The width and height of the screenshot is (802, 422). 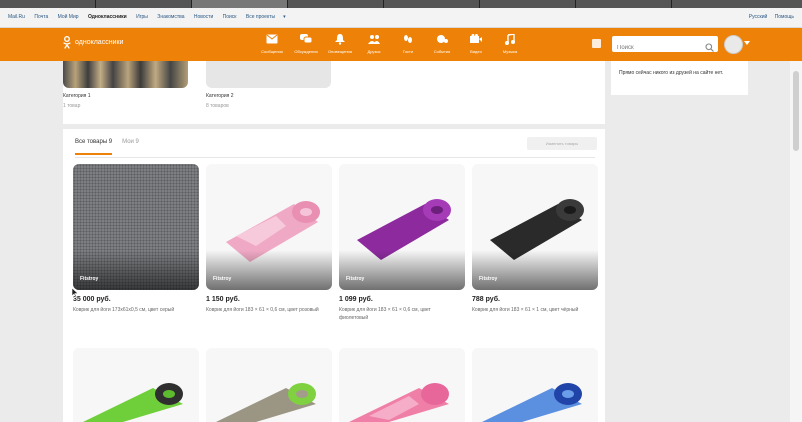 I want to click on category-image, so click(x=125, y=74).